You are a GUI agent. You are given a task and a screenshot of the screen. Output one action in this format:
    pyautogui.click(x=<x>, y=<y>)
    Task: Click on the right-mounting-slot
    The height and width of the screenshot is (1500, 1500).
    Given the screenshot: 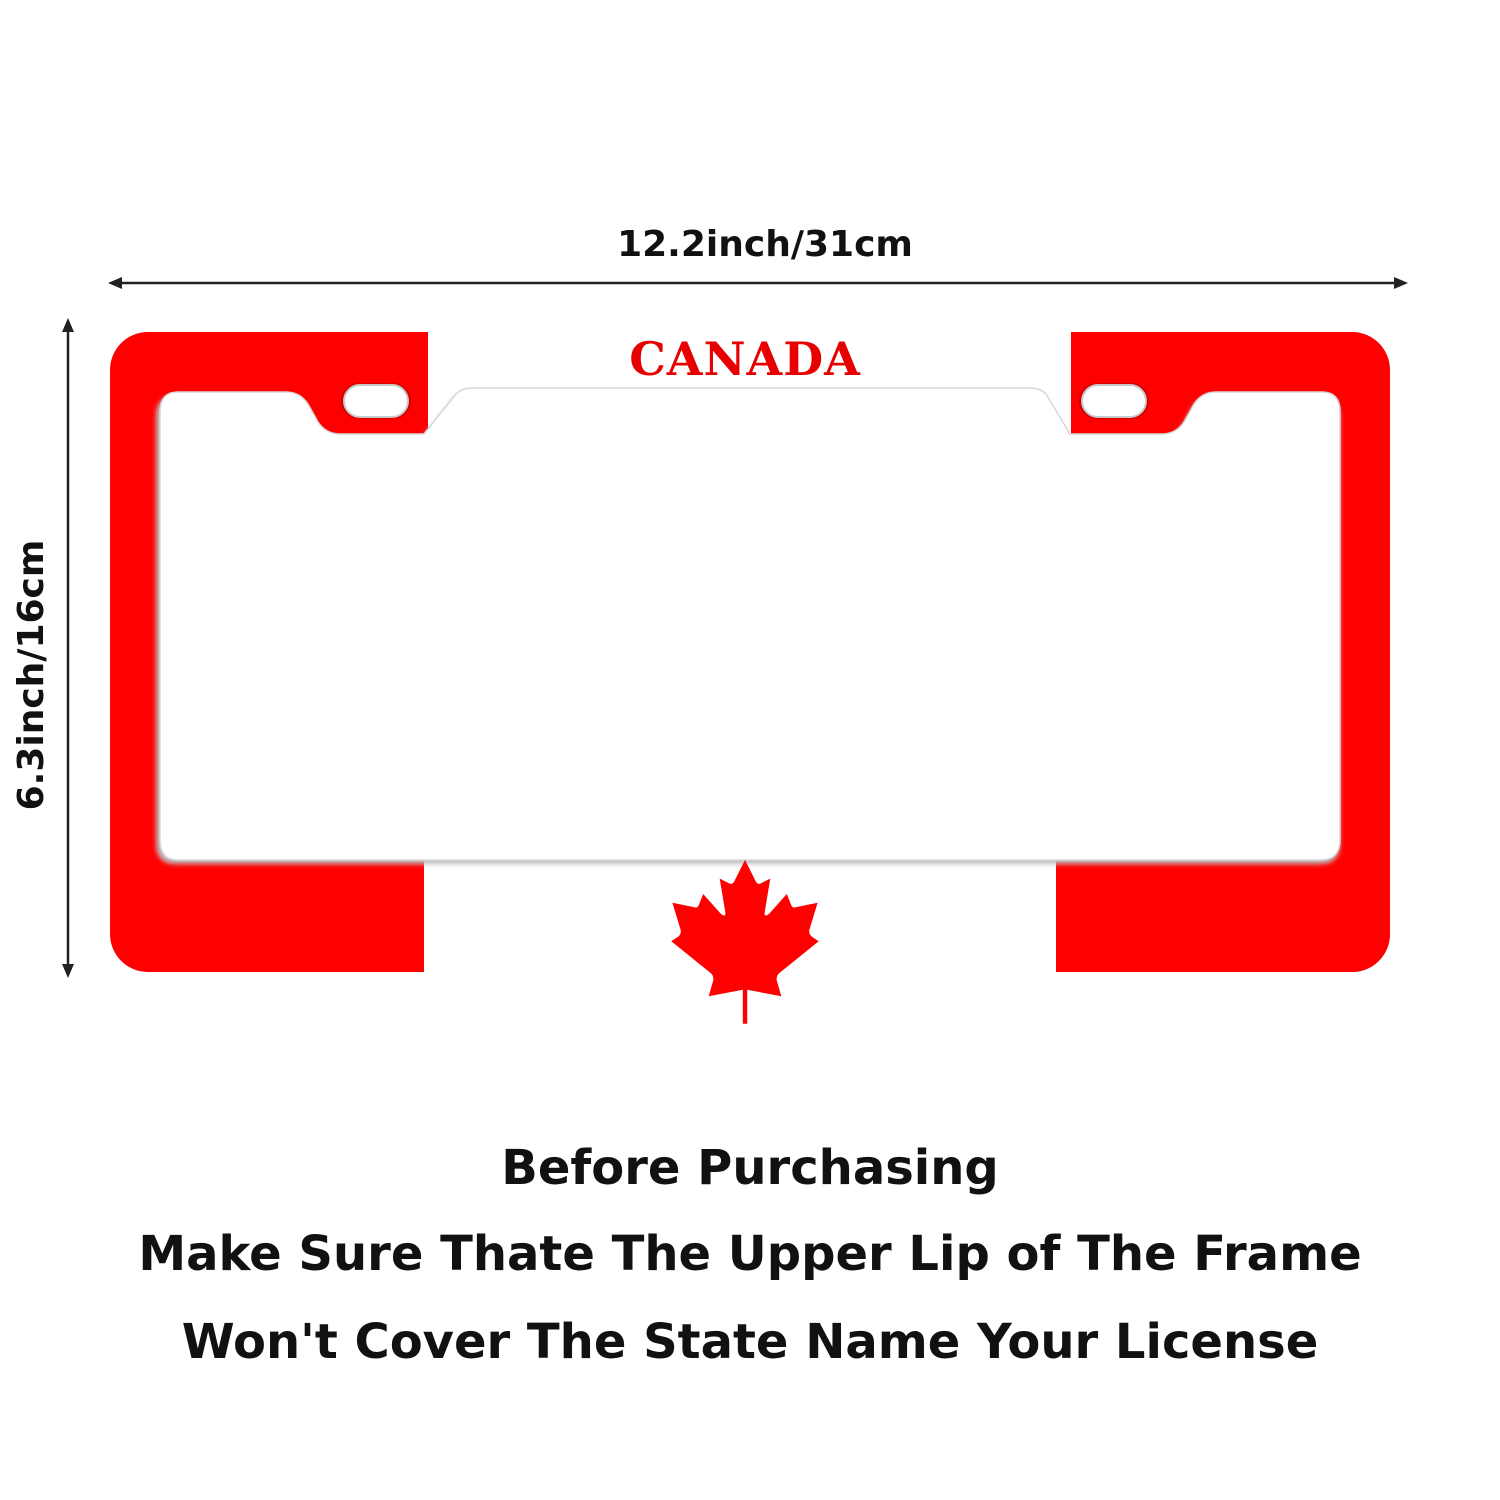 What is the action you would take?
    pyautogui.click(x=1114, y=401)
    